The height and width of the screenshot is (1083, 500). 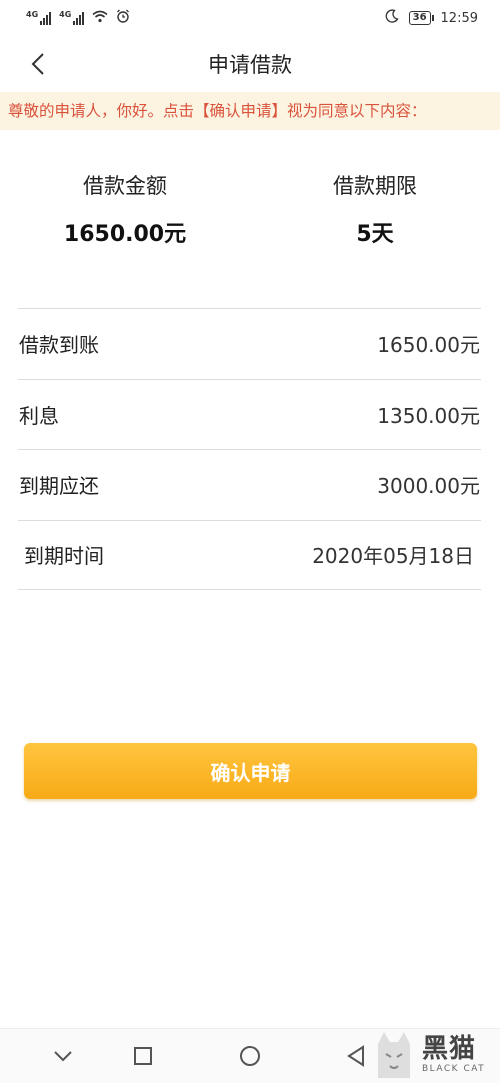 I want to click on amount-block: 借款金额 1650.00元, so click(x=125, y=220).